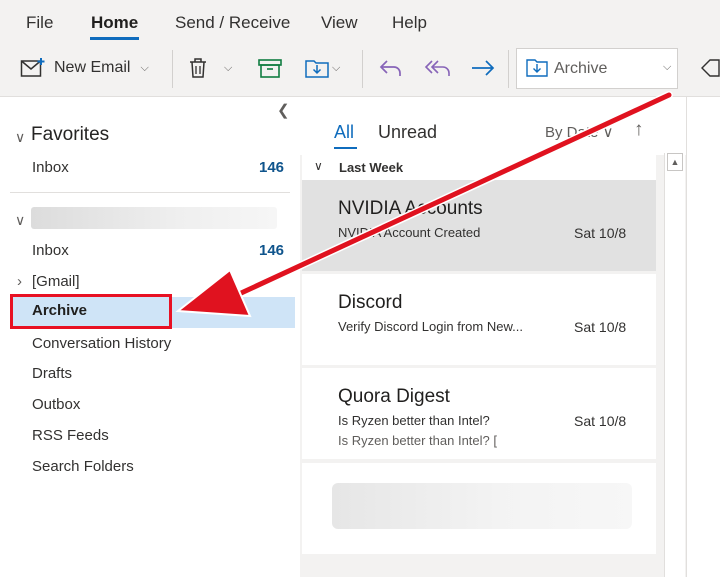 The width and height of the screenshot is (720, 579). Describe the element at coordinates (56, 281) in the screenshot. I see `folder-gmail: [Gmail]` at that location.